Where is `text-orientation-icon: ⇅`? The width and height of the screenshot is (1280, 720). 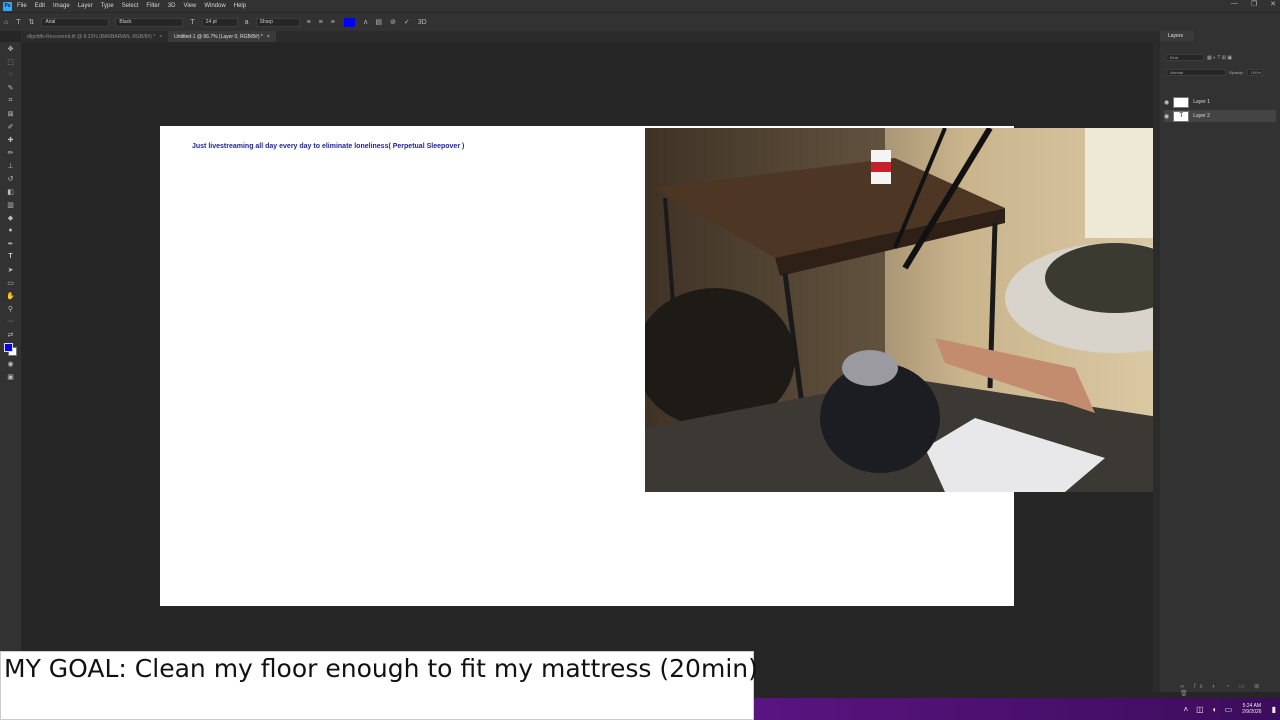 text-orientation-icon: ⇅ is located at coordinates (32, 22).